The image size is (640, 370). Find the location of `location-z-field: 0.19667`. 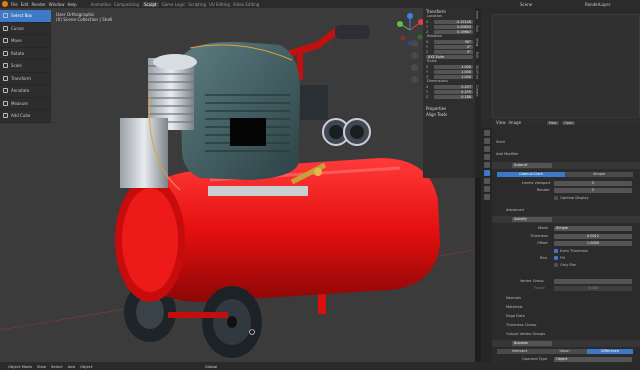

location-z-field: 0.19667 is located at coordinates (453, 31).